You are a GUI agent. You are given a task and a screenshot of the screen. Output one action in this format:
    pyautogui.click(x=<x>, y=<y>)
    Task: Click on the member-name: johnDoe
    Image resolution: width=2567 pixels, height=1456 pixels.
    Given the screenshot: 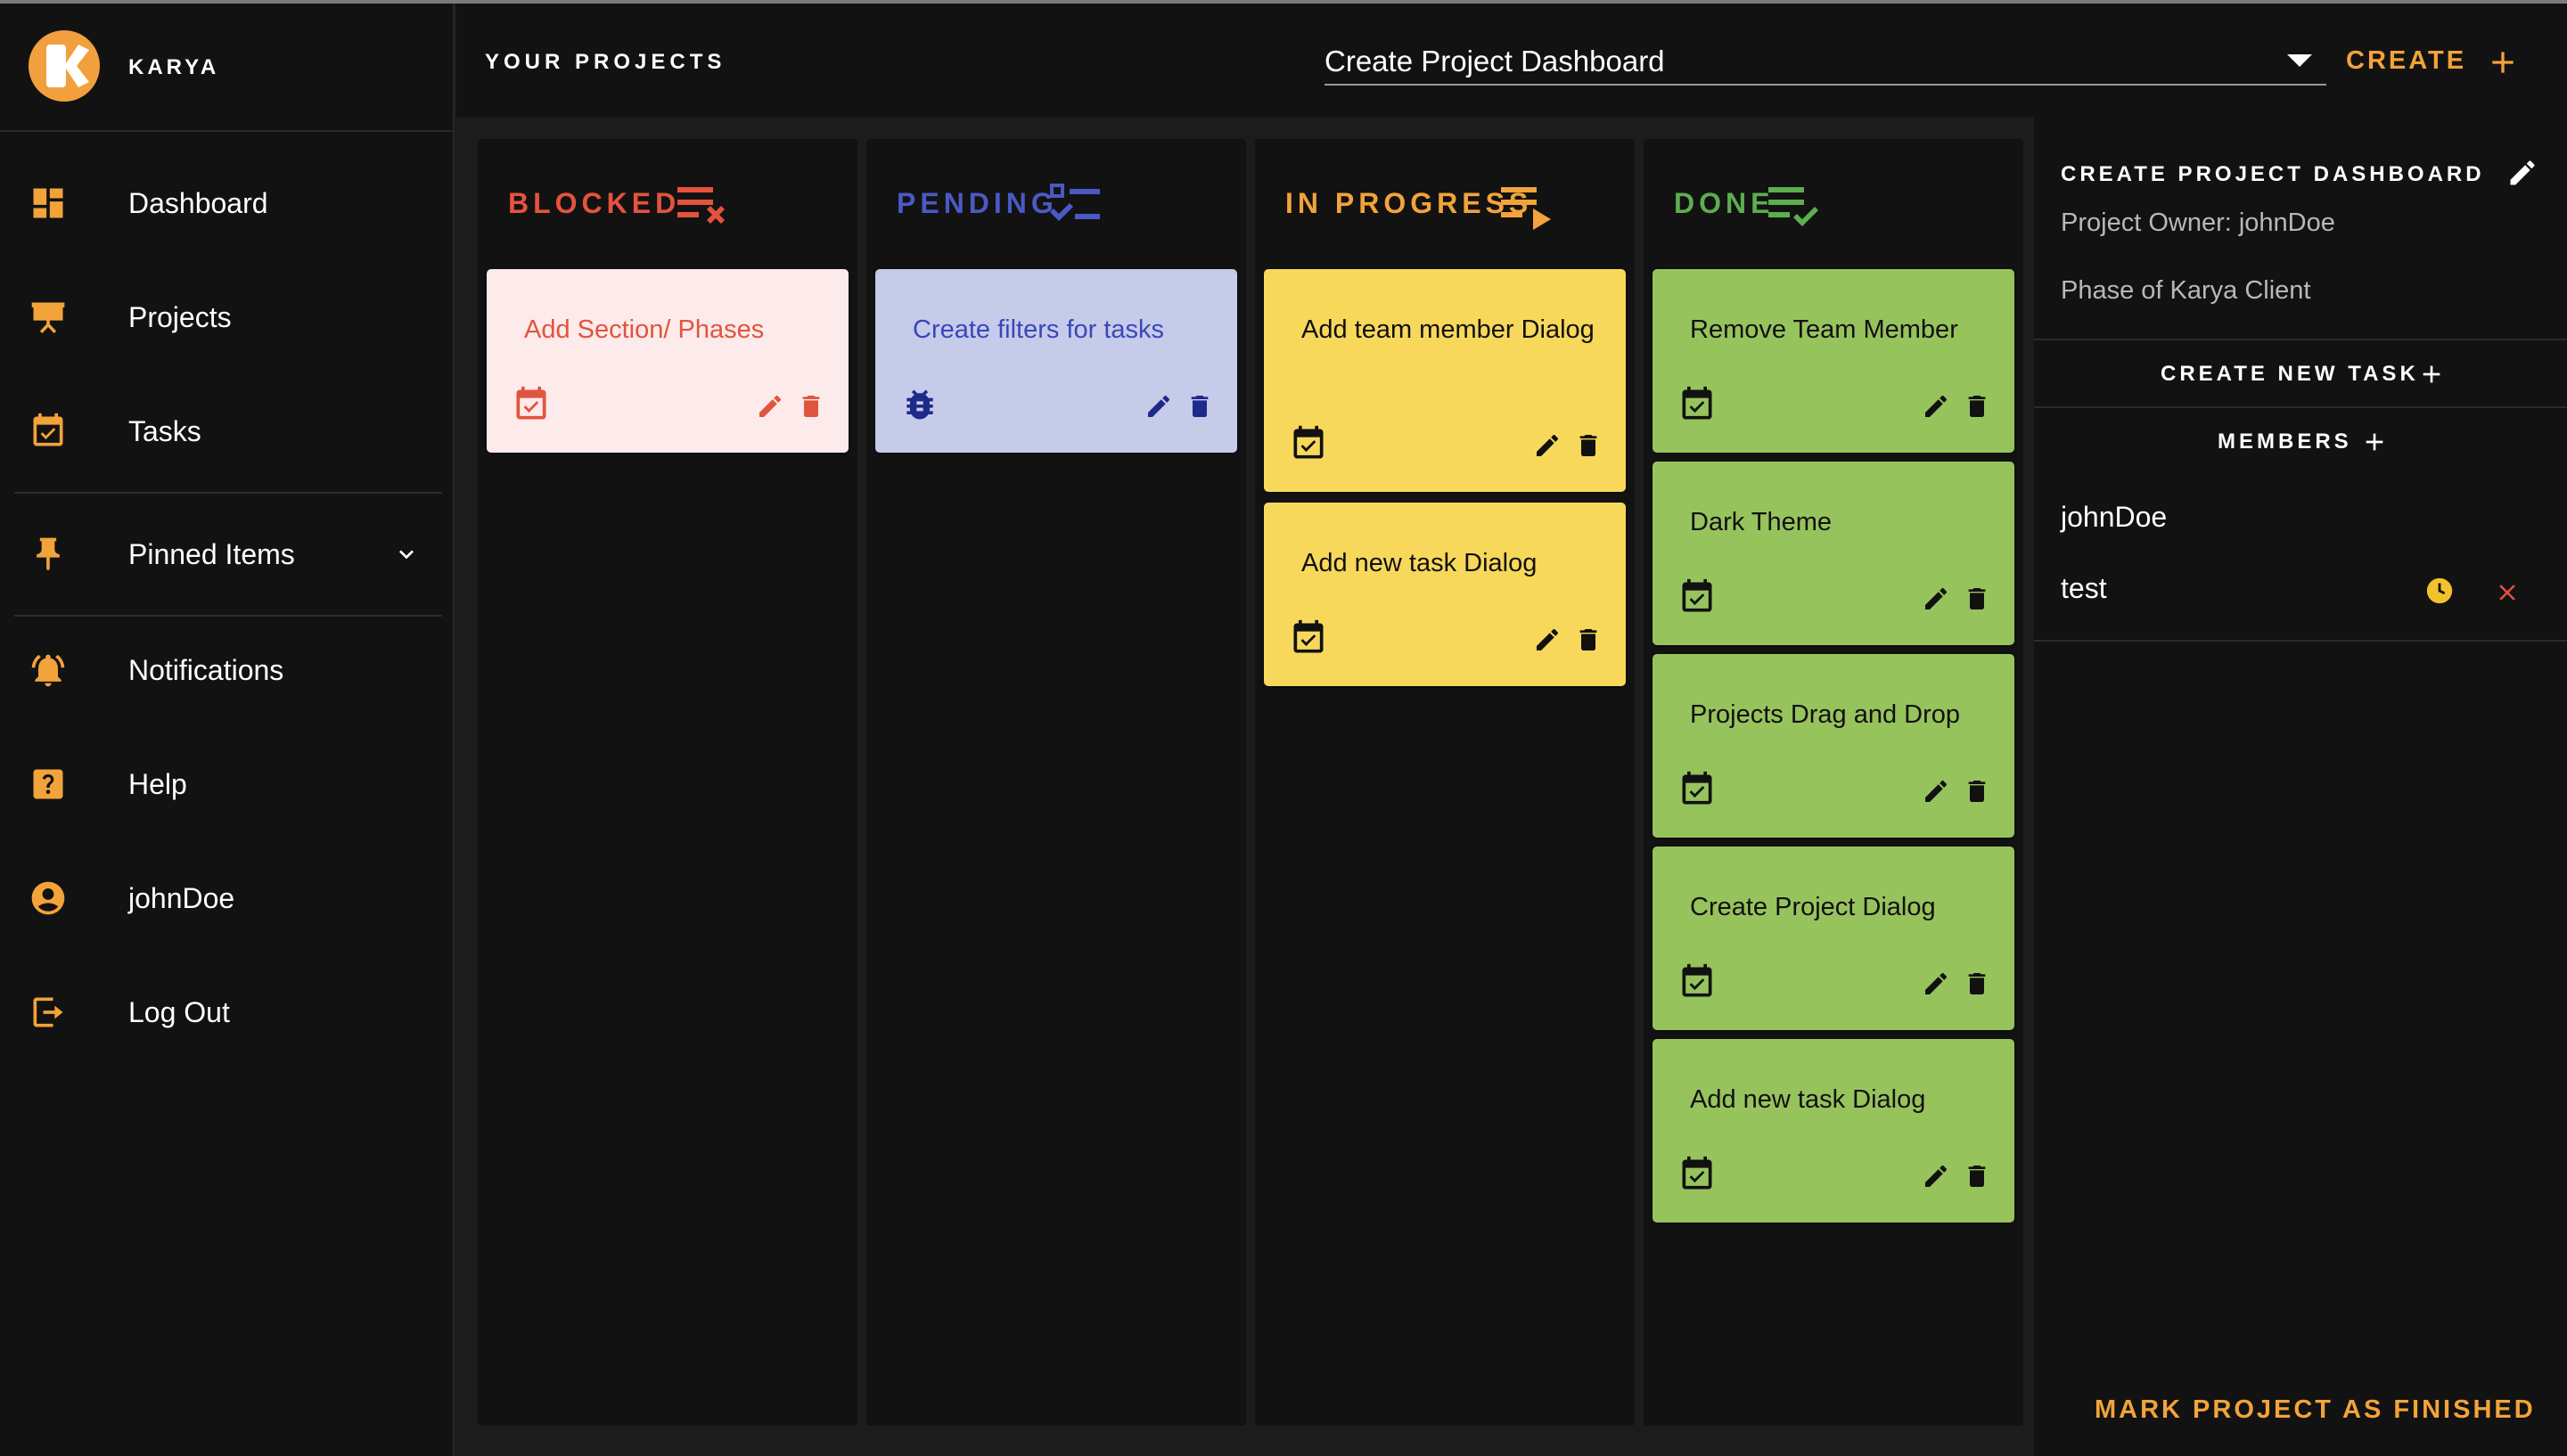 What is the action you would take?
    pyautogui.click(x=2114, y=517)
    